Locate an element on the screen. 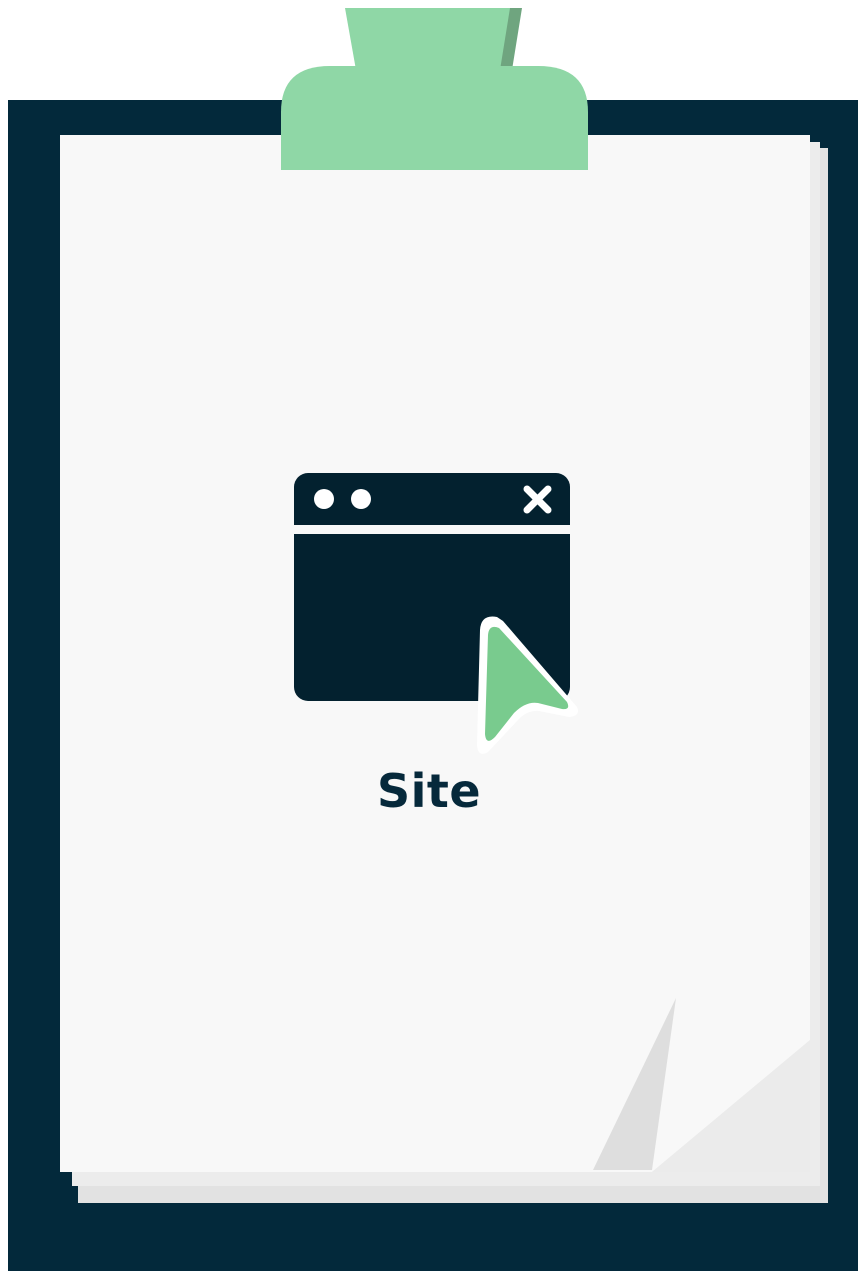 The image size is (858, 1271). clip-top is located at coordinates (427, 39).